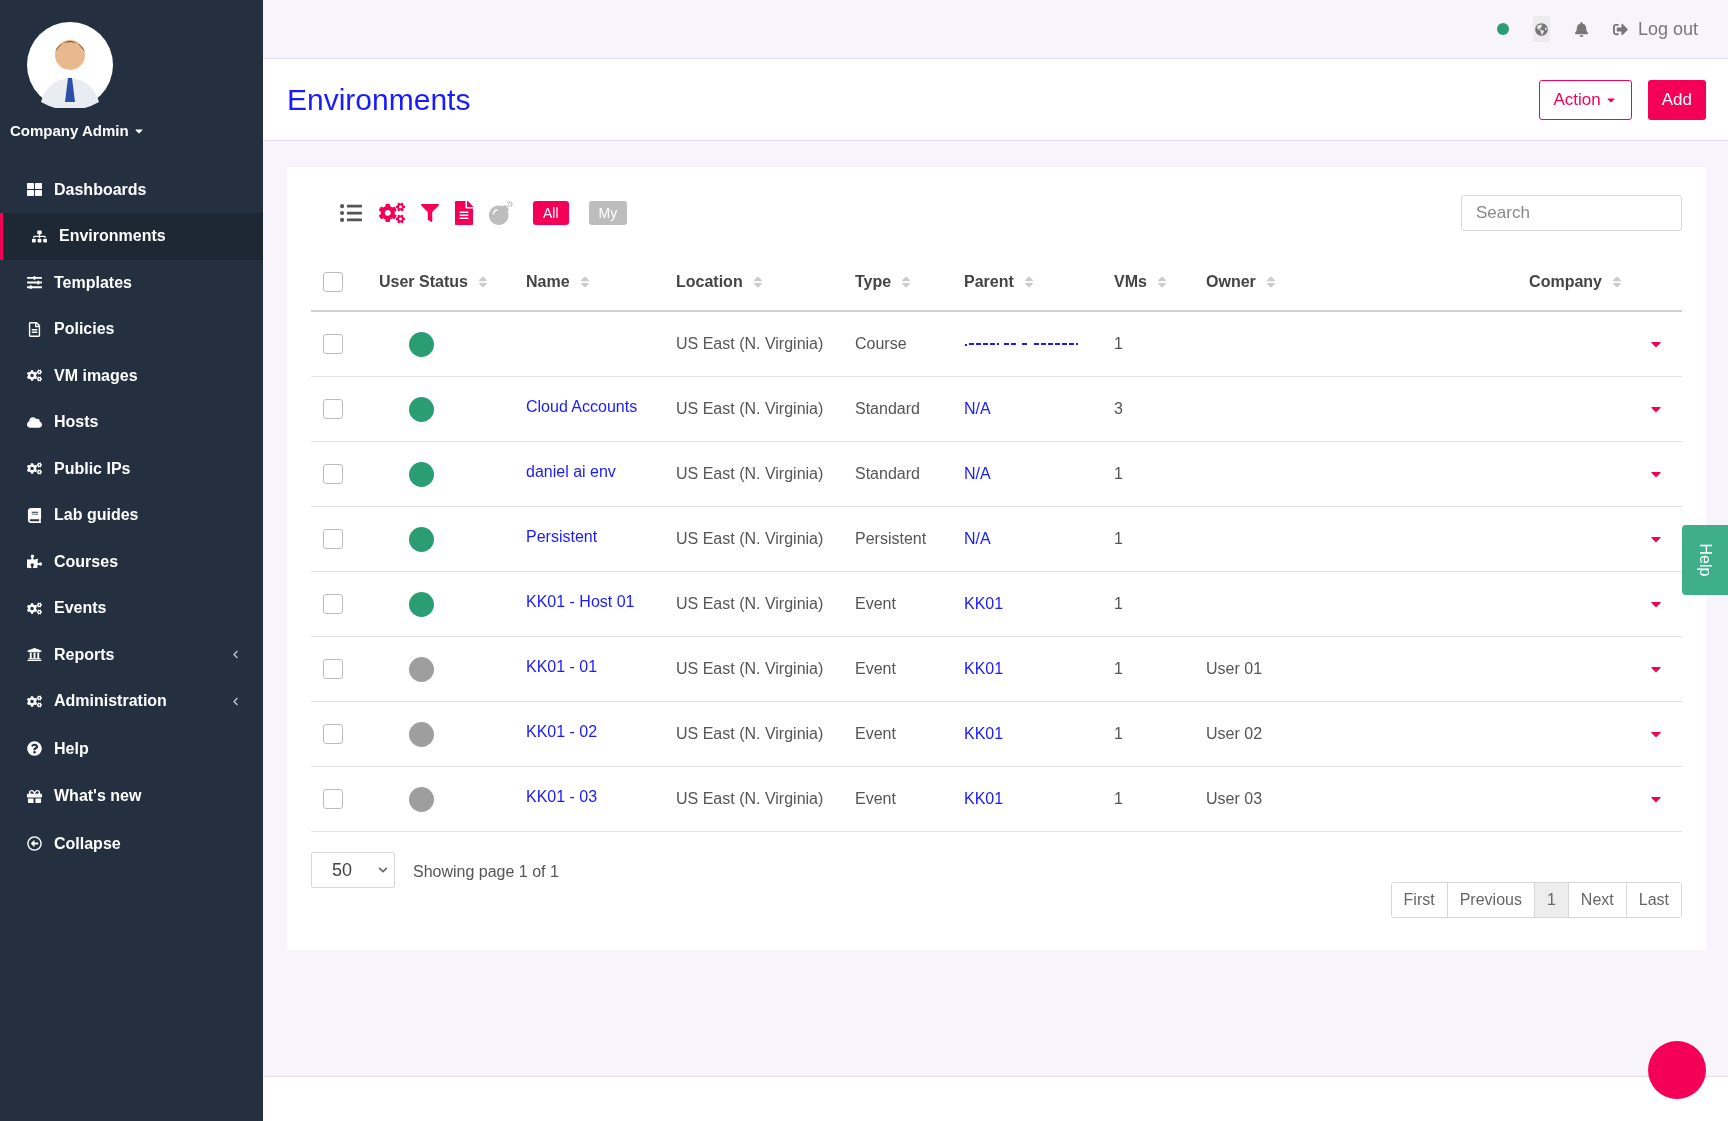 Image resolution: width=1728 pixels, height=1121 pixels. Describe the element at coordinates (131, 422) in the screenshot. I see `sidebar-item: Hosts` at that location.